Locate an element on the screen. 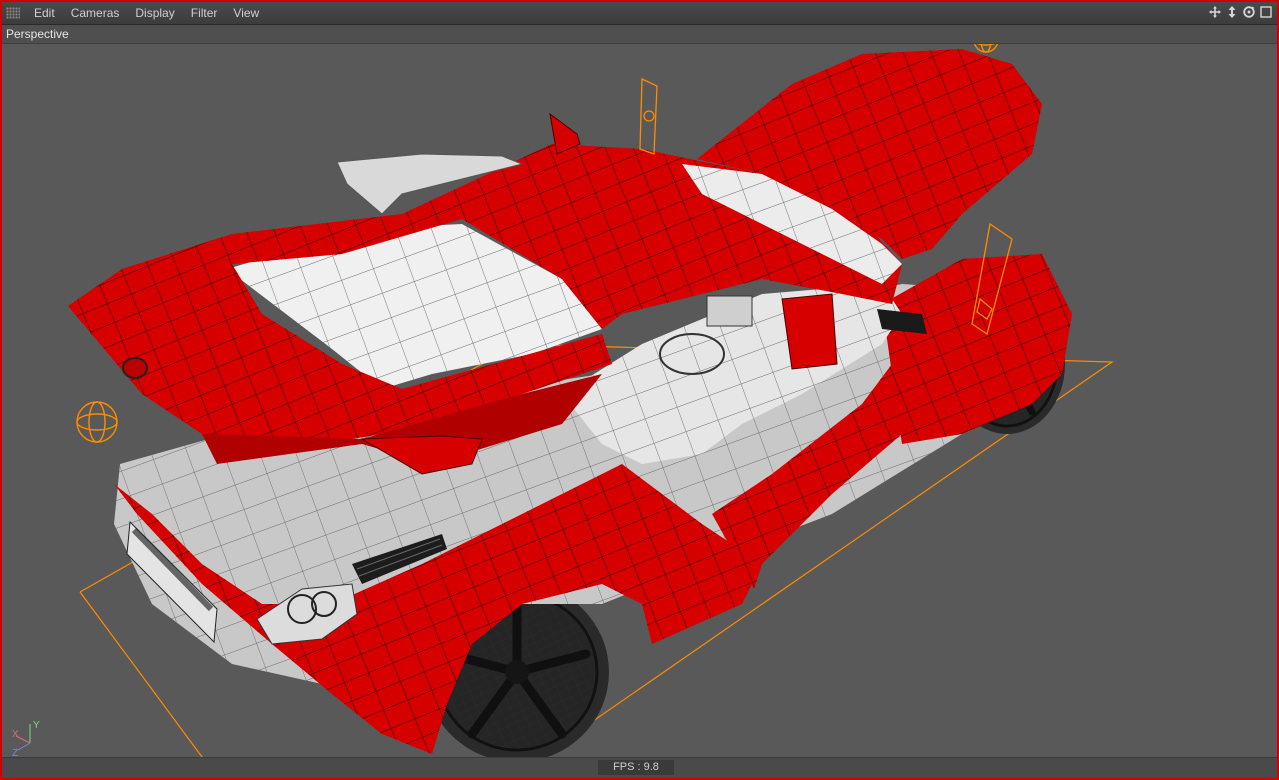 The image size is (1279, 780). light-rig-rear is located at coordinates (97, 422).